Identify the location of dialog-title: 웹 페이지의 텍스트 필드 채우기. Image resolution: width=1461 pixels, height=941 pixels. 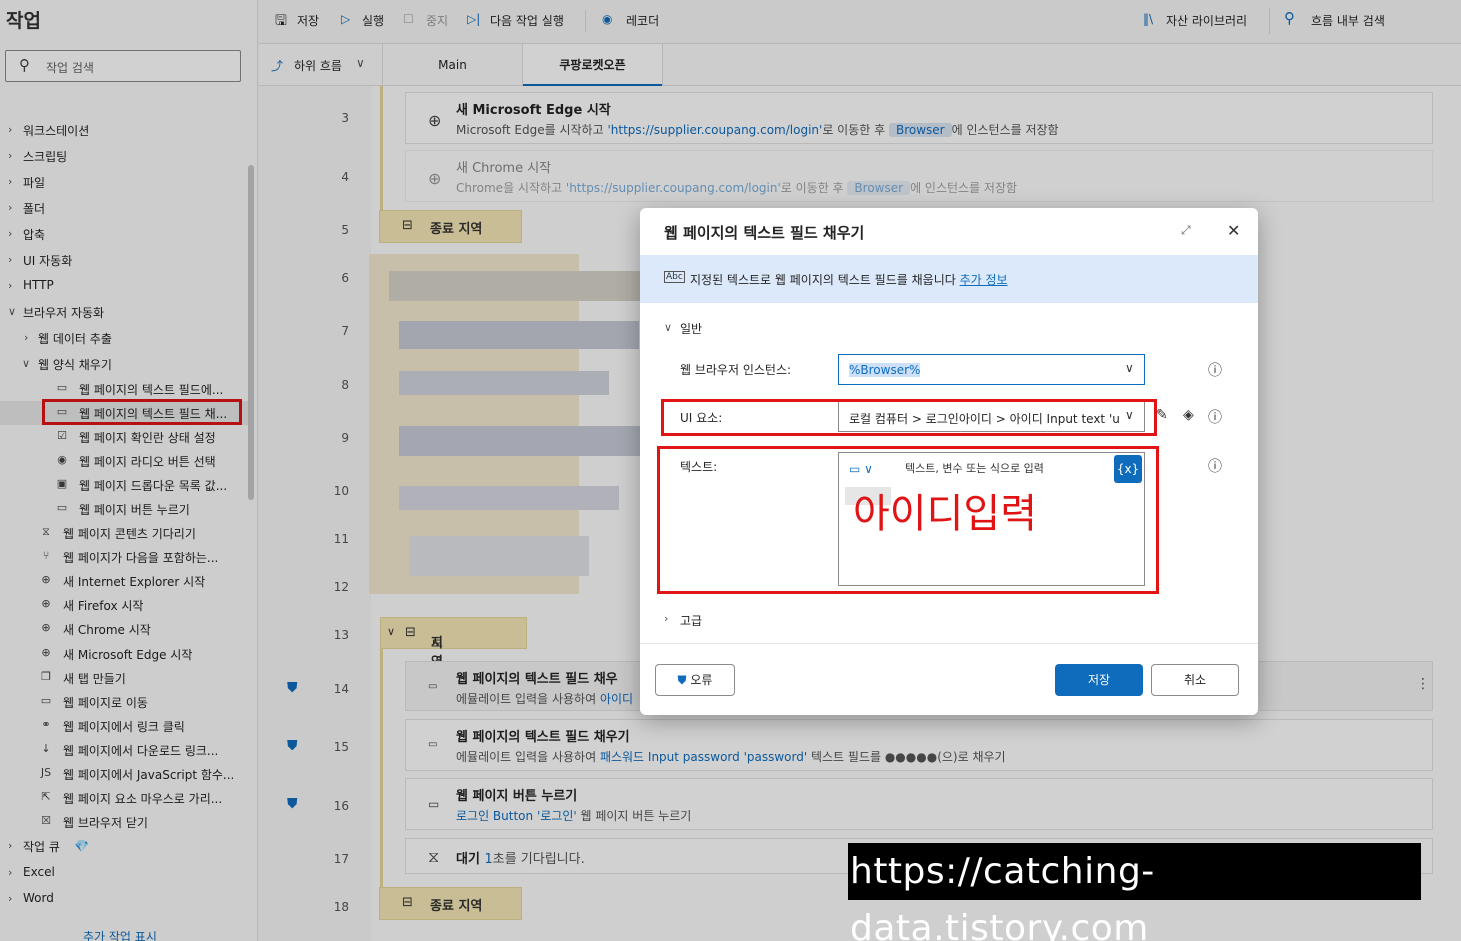
(764, 233).